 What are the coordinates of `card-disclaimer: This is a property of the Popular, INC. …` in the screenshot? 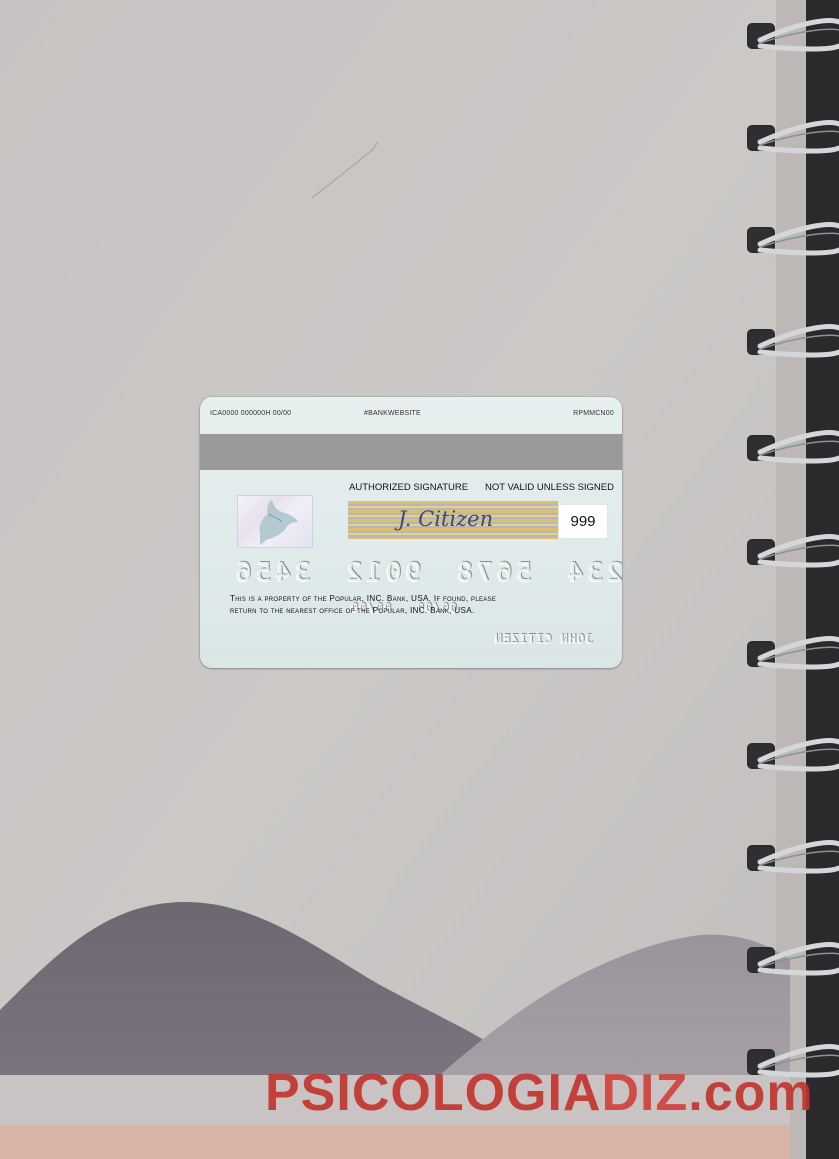 It's located at (405, 604).